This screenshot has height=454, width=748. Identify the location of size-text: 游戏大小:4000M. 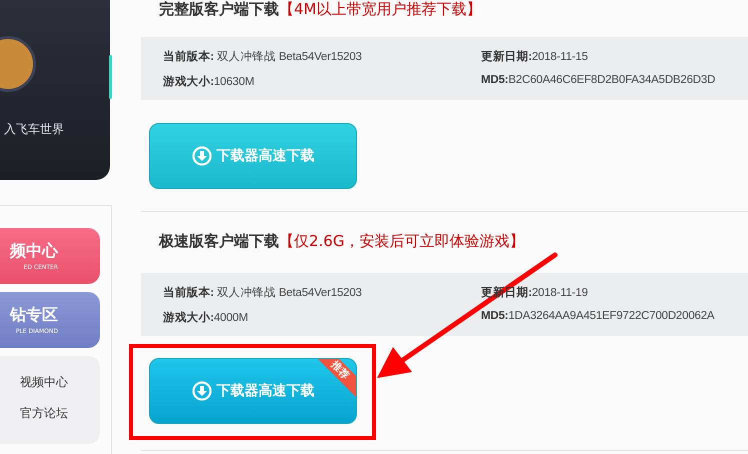
(206, 317).